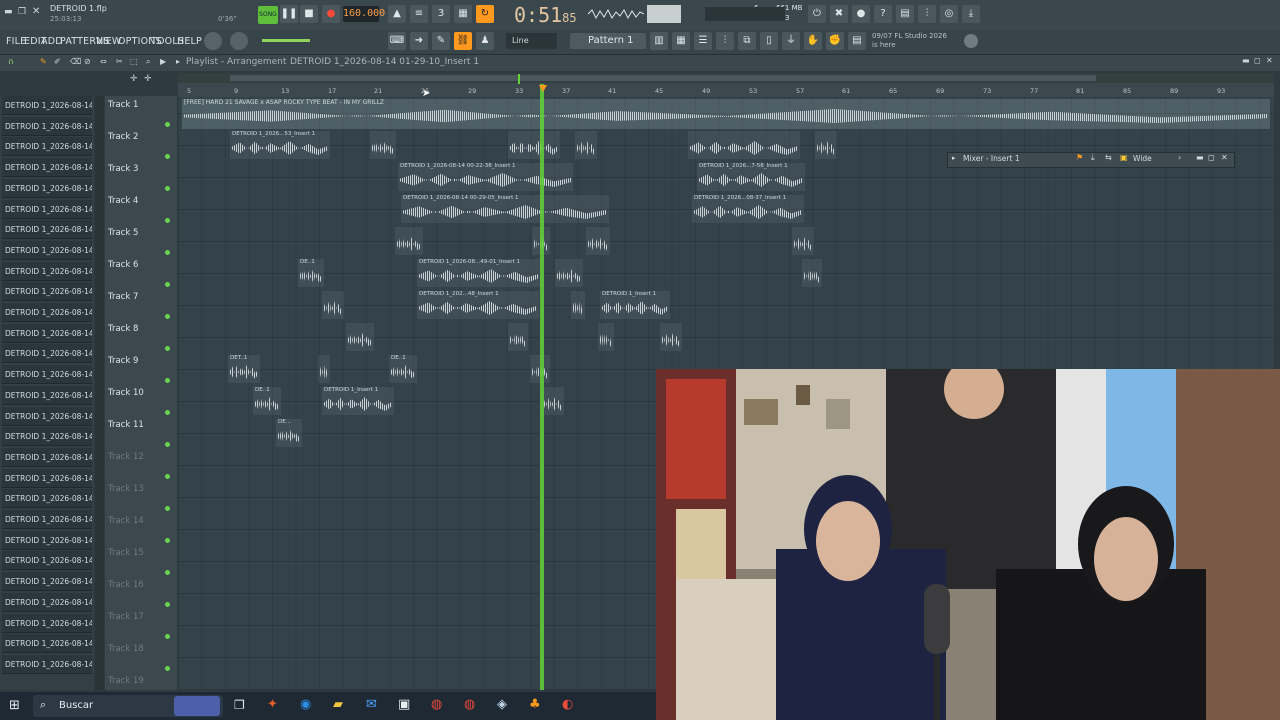  What do you see at coordinates (905, 14) in the screenshot?
I see `browser-button: ▤` at bounding box center [905, 14].